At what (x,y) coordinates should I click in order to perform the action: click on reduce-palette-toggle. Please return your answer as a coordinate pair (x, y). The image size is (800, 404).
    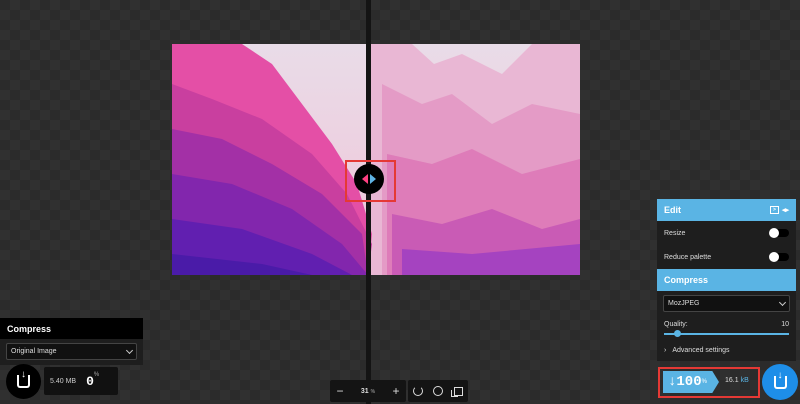
    Looking at the image, I should click on (779, 257).